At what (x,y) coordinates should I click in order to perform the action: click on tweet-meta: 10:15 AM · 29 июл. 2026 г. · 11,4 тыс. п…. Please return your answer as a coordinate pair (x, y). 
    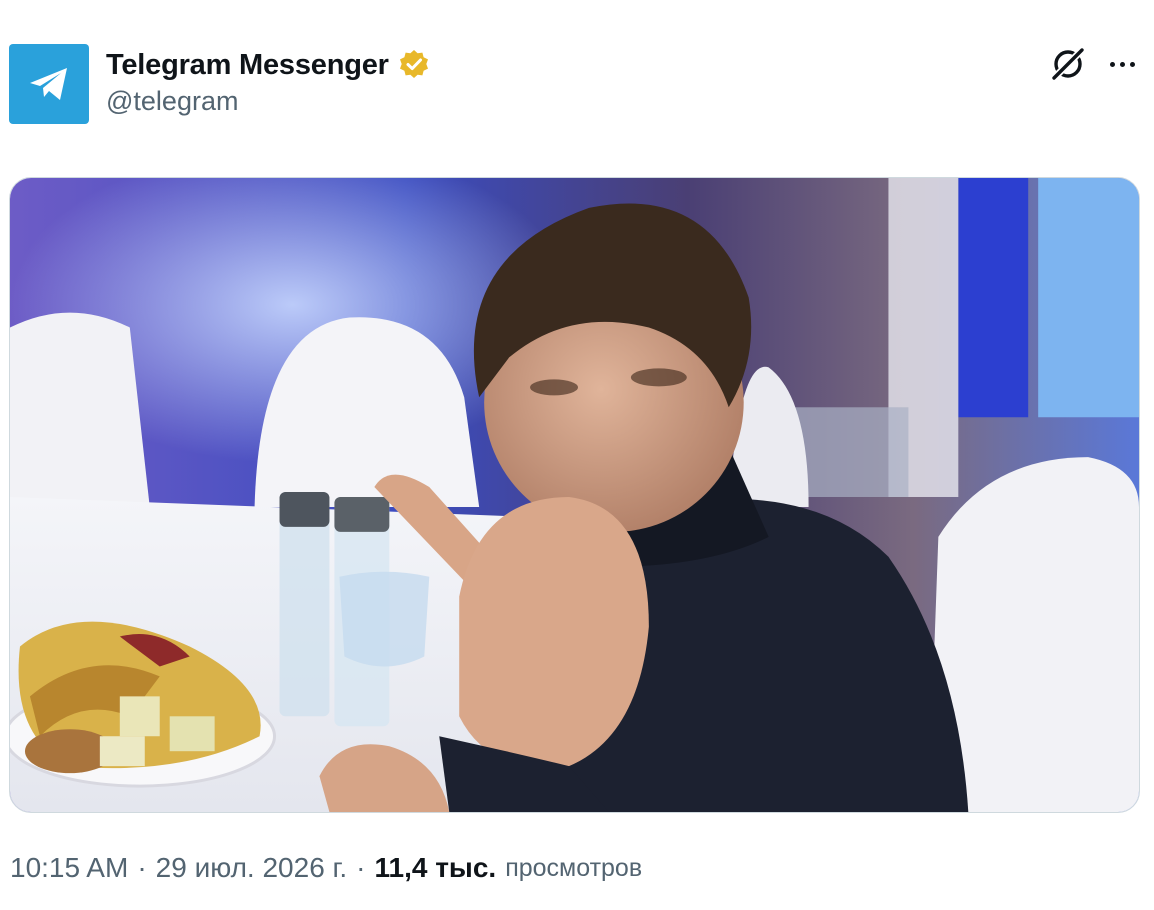
    Looking at the image, I should click on (326, 868).